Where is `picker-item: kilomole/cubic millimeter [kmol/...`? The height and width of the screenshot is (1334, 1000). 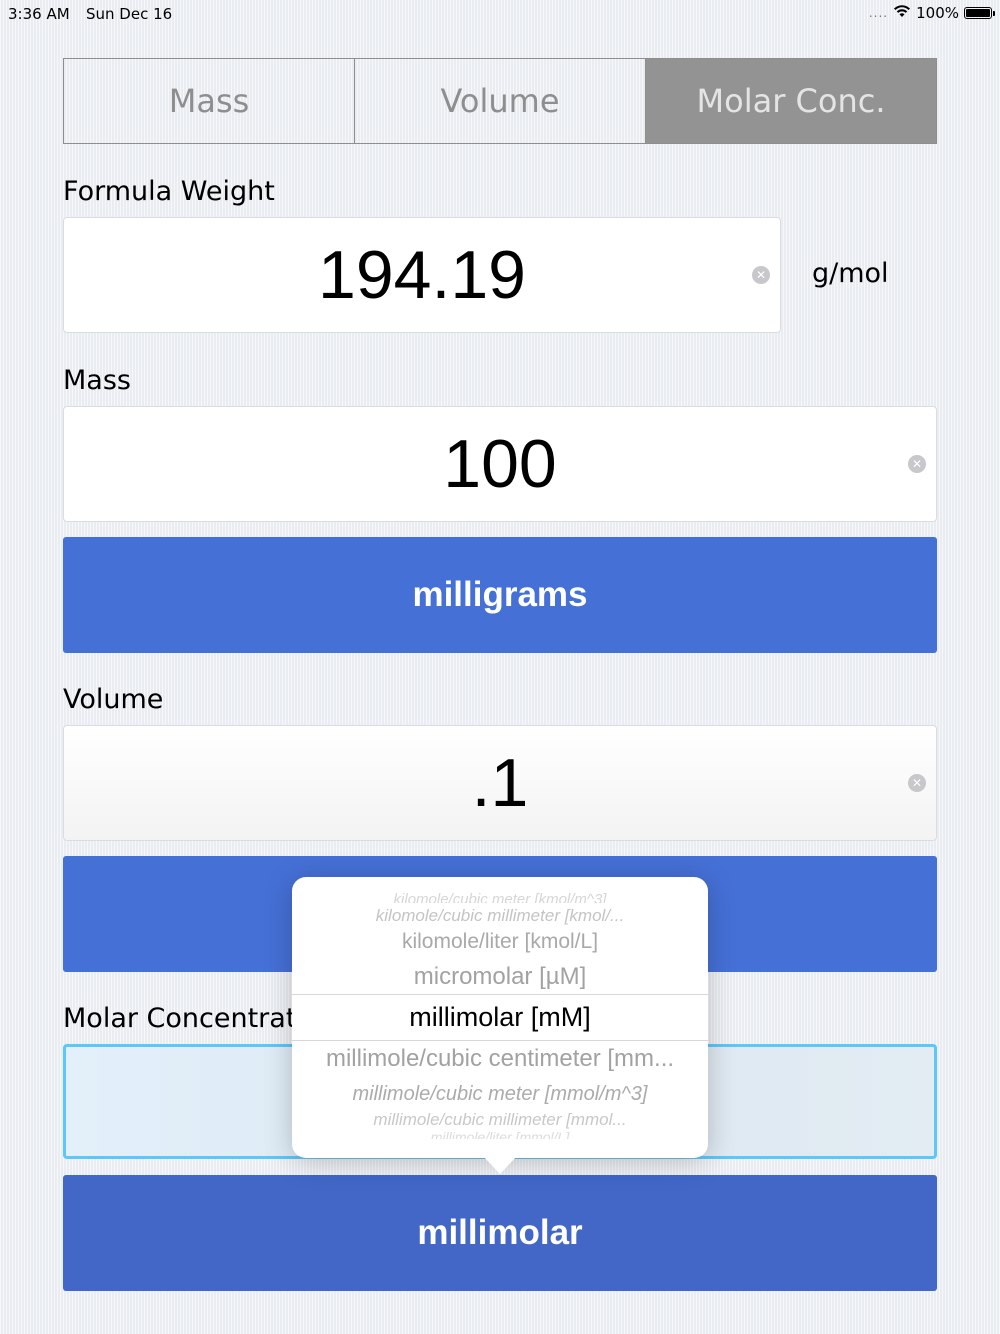 picker-item: kilomole/cubic millimeter [kmol/... is located at coordinates (500, 916).